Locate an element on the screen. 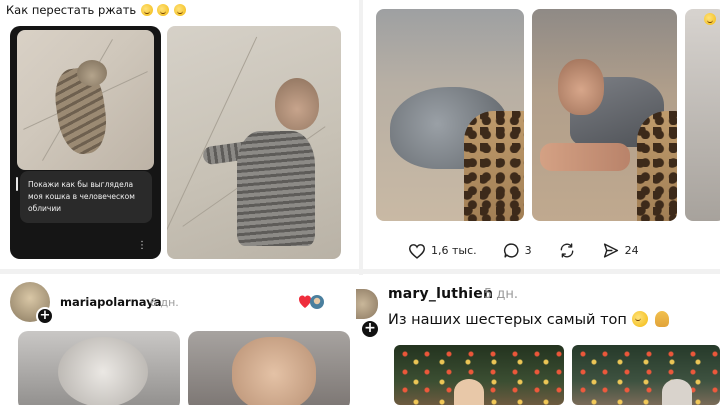 This screenshot has width=720, height=405. rofl-emoji-icon is located at coordinates (640, 319).